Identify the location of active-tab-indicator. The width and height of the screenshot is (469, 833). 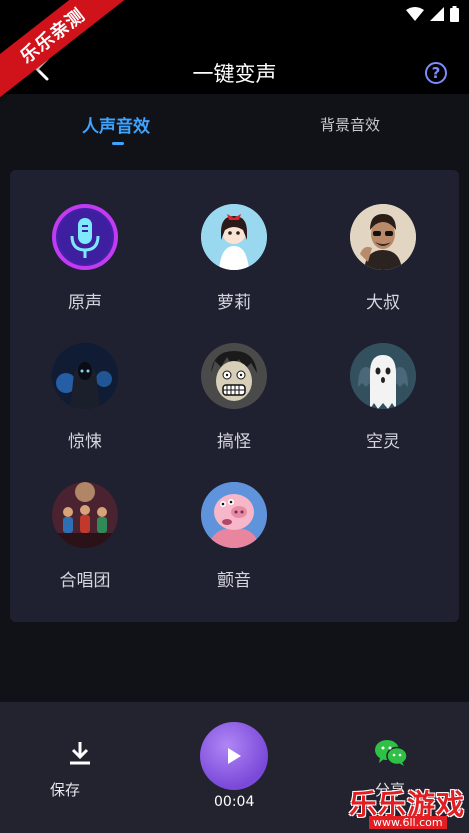
(118, 143).